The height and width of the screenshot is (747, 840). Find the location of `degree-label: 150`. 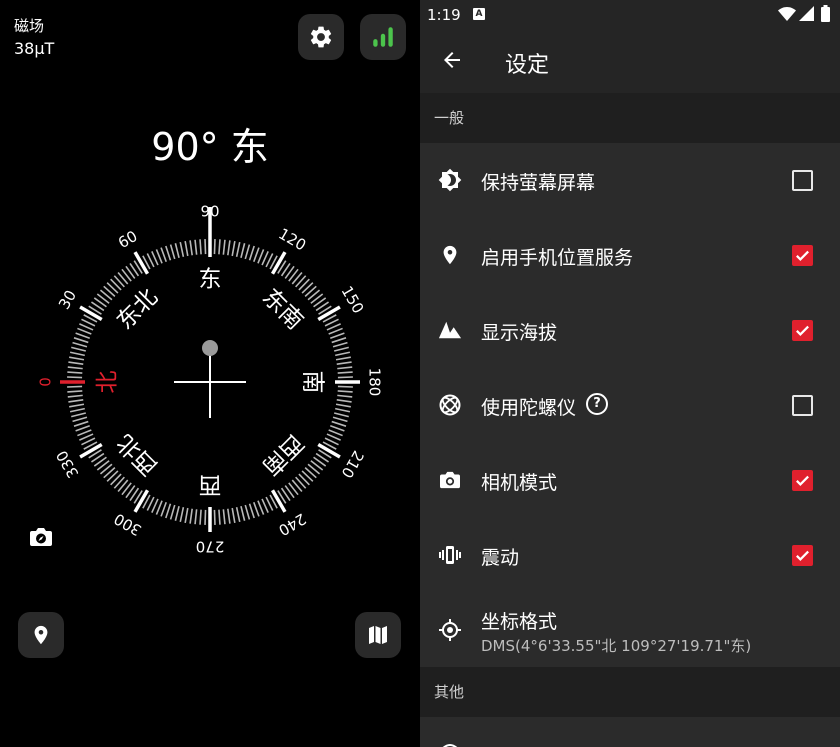

degree-label: 150 is located at coordinates (353, 300).